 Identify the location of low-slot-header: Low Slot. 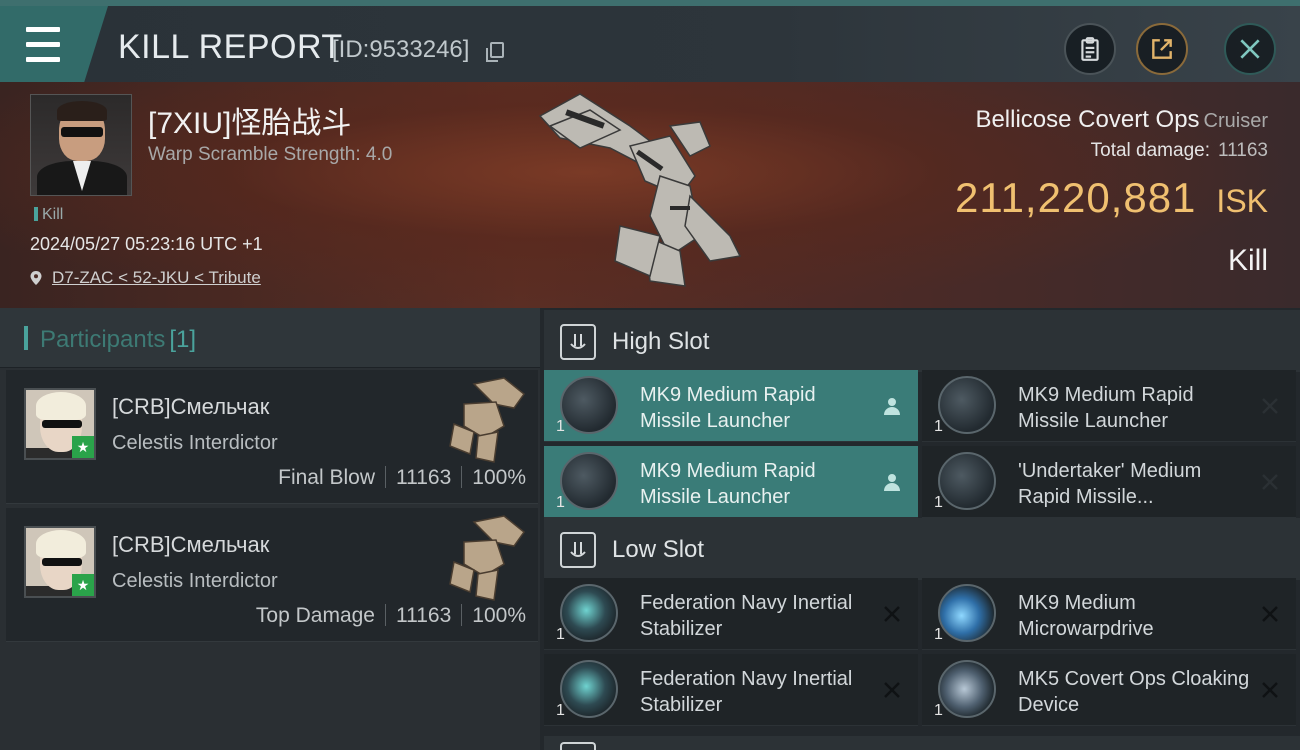
(922, 549).